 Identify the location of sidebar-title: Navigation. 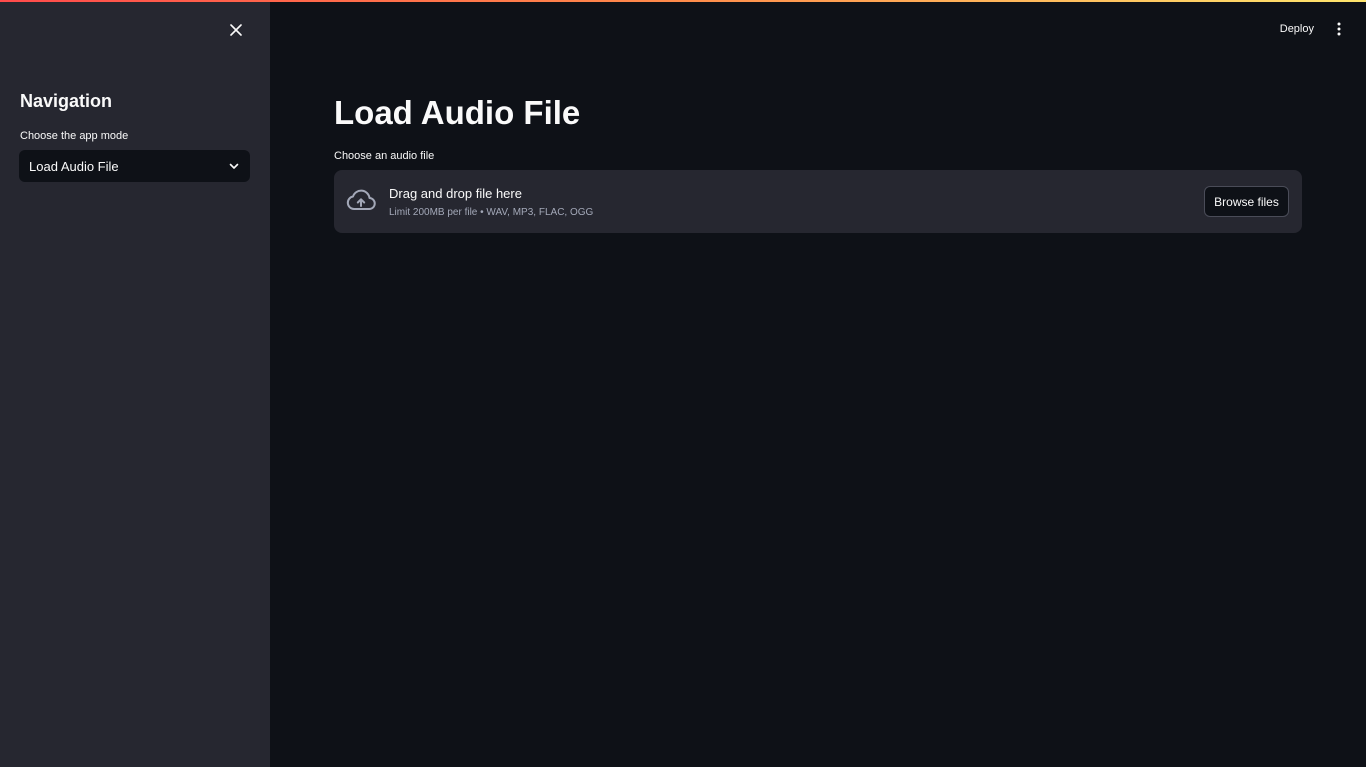
(66, 101).